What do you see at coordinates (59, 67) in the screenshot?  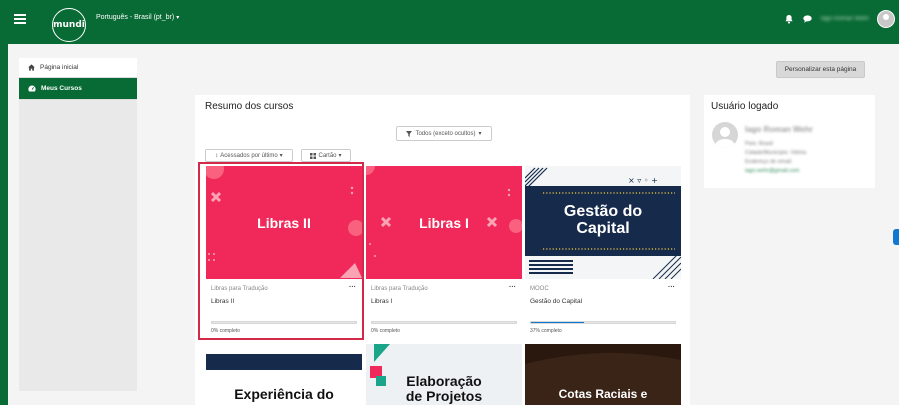 I see `nav-item-label: Página inicial` at bounding box center [59, 67].